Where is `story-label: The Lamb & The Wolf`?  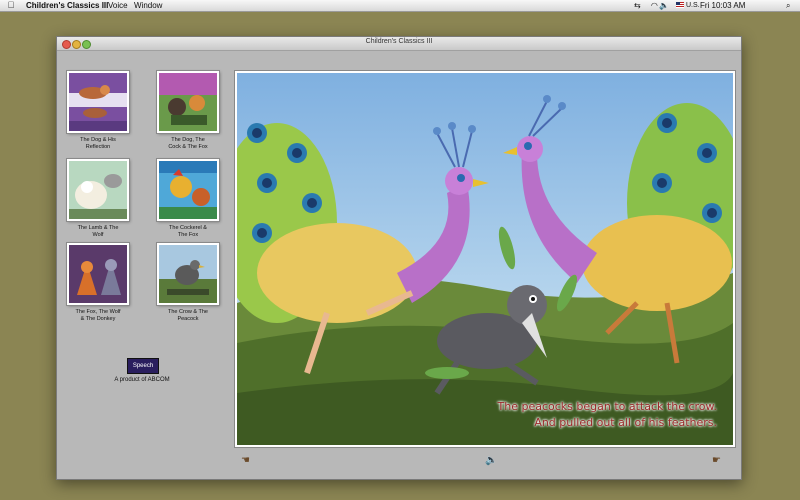 story-label: The Lamb & The Wolf is located at coordinates (98, 231).